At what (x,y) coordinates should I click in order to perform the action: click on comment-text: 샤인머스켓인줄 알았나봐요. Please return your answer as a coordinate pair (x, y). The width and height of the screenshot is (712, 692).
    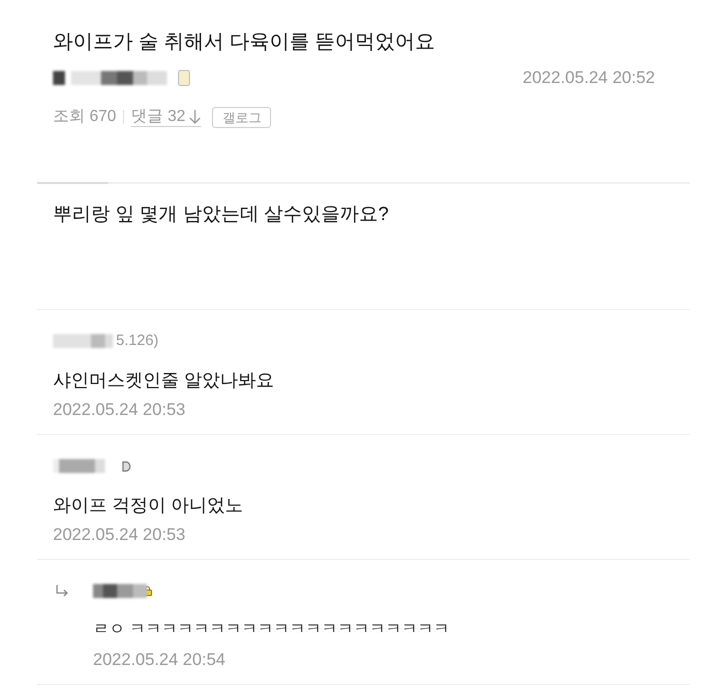
    Looking at the image, I should click on (164, 380).